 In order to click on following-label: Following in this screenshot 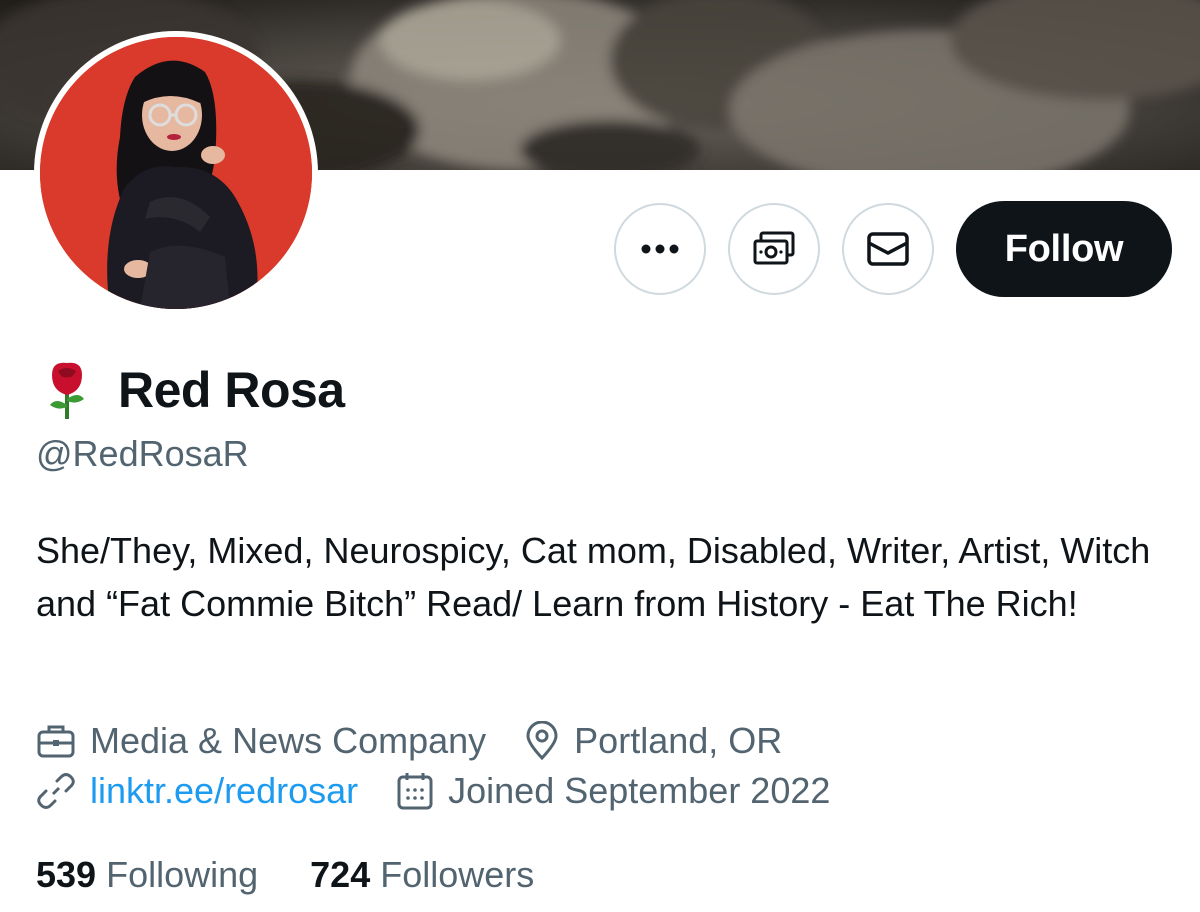, I will do `click(182, 874)`.